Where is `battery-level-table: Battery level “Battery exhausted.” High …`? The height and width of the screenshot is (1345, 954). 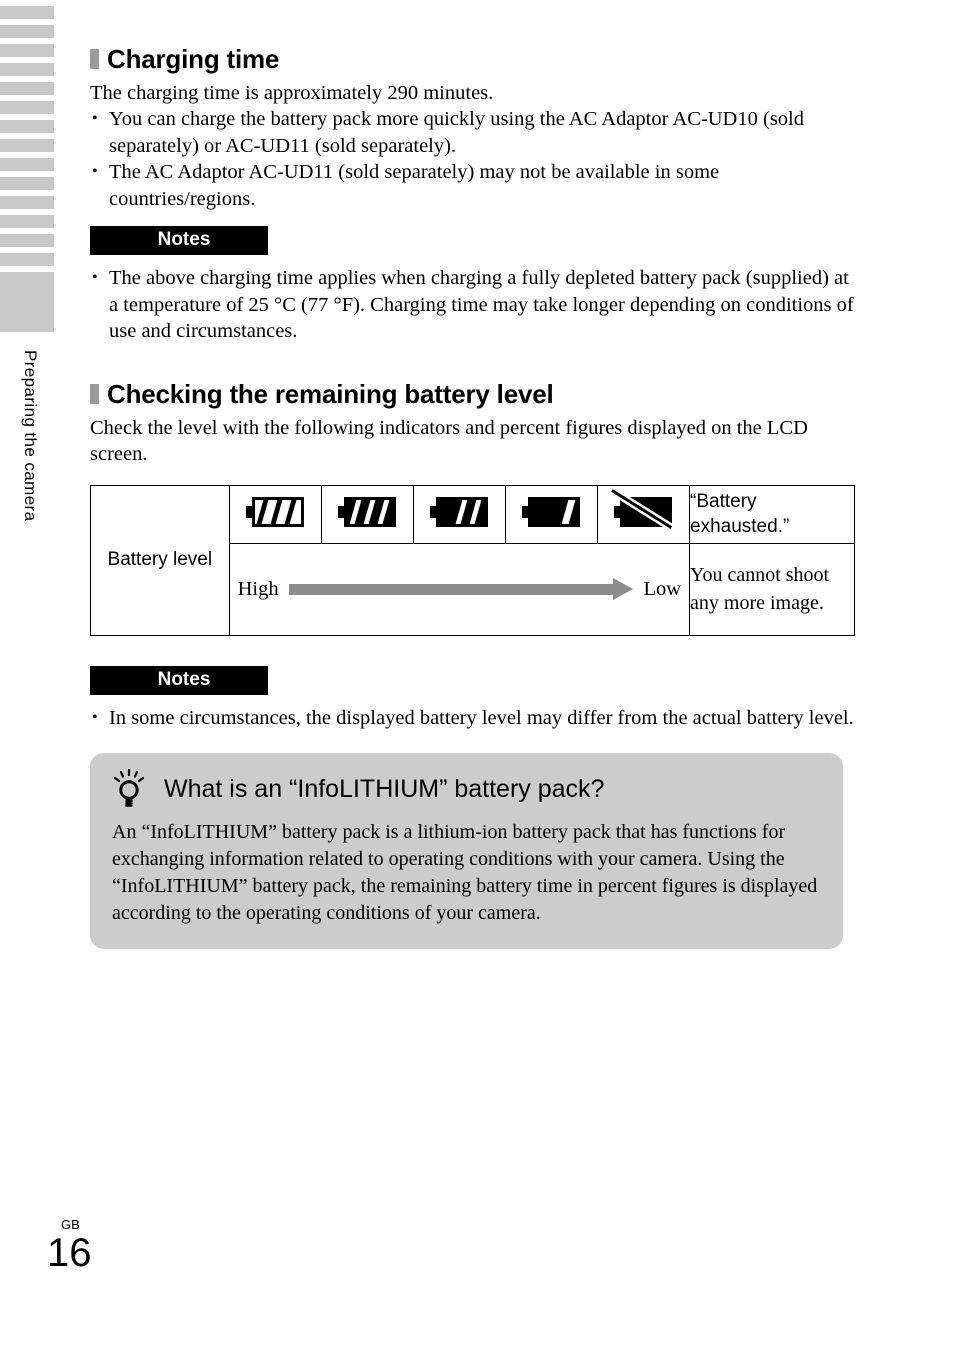
battery-level-table: Battery level “Battery exhausted.” High … is located at coordinates (472, 560).